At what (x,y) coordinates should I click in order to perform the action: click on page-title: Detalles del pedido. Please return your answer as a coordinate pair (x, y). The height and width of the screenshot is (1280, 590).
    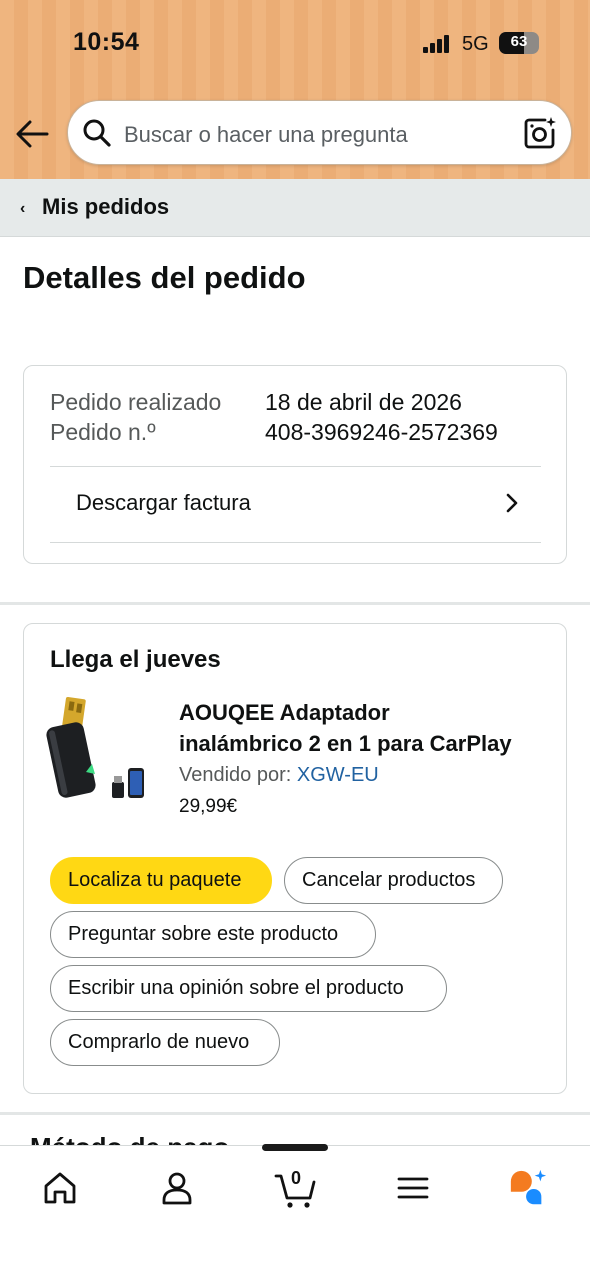
    Looking at the image, I should click on (164, 277).